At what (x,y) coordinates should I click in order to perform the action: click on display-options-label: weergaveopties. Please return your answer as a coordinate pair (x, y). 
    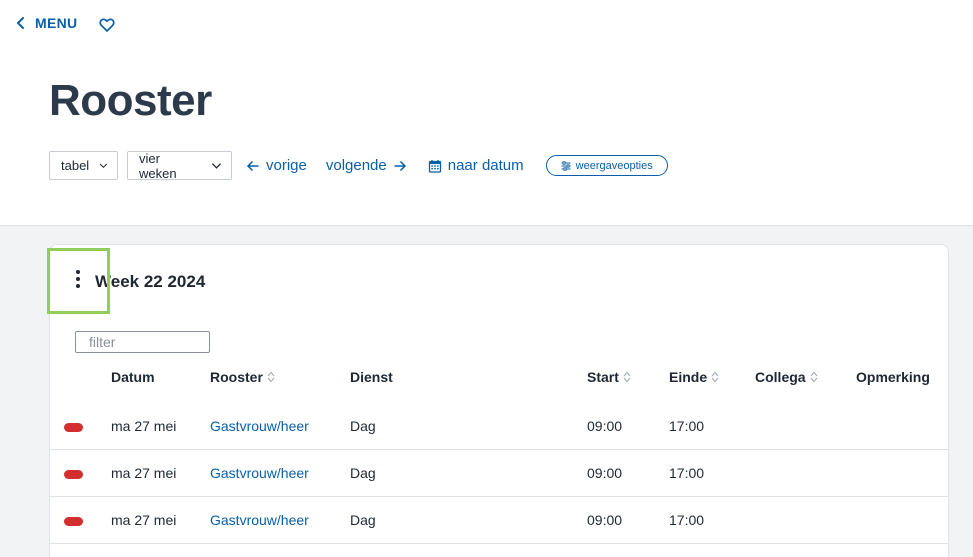
    Looking at the image, I should click on (614, 165).